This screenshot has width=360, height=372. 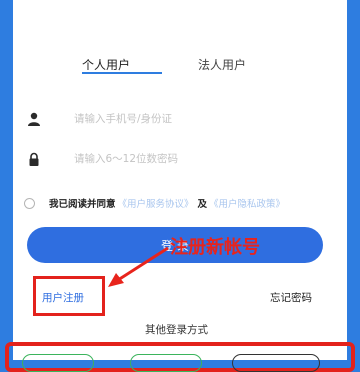 What do you see at coordinates (247, 203) in the screenshot?
I see `privacy-policy-link: 《用户隐私政策》` at bounding box center [247, 203].